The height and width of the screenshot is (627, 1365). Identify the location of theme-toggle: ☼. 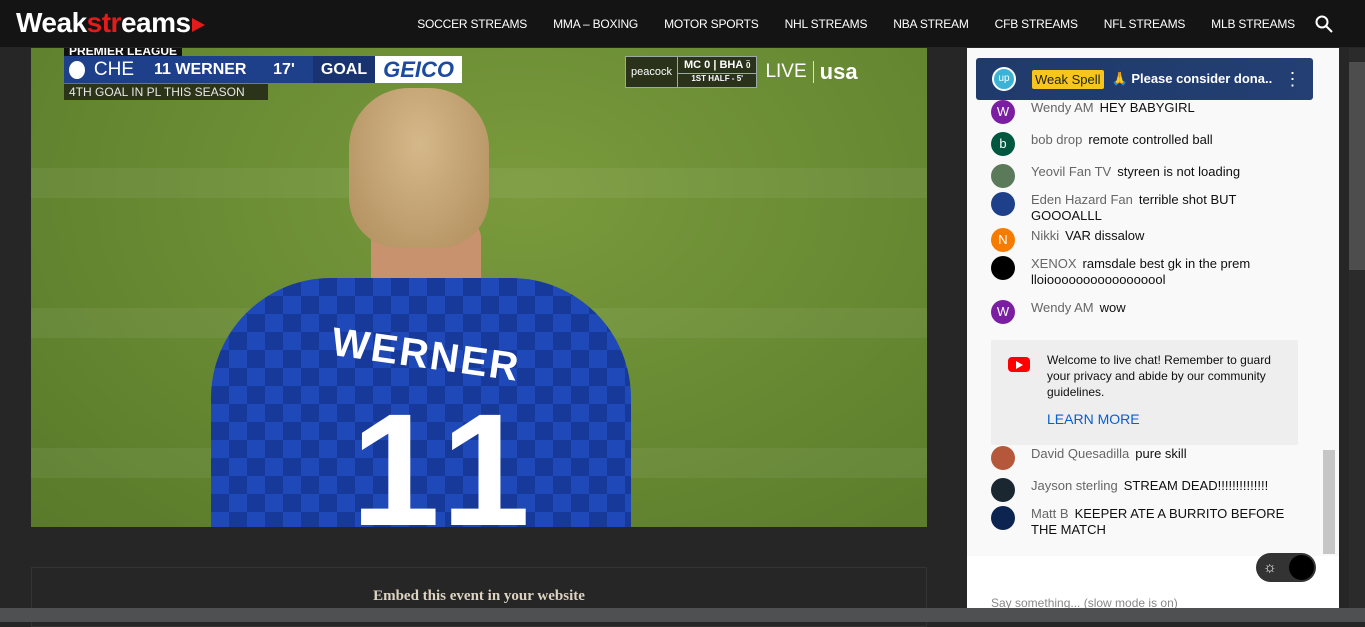
(1286, 567).